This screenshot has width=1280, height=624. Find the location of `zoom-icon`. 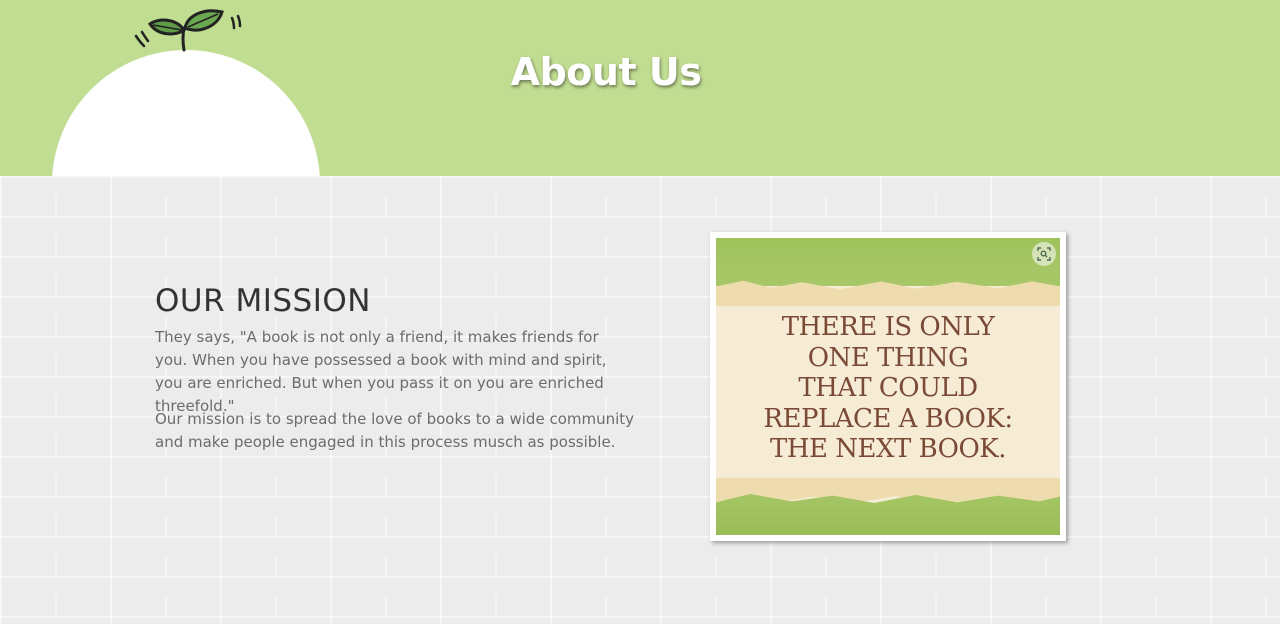

zoom-icon is located at coordinates (1044, 254).